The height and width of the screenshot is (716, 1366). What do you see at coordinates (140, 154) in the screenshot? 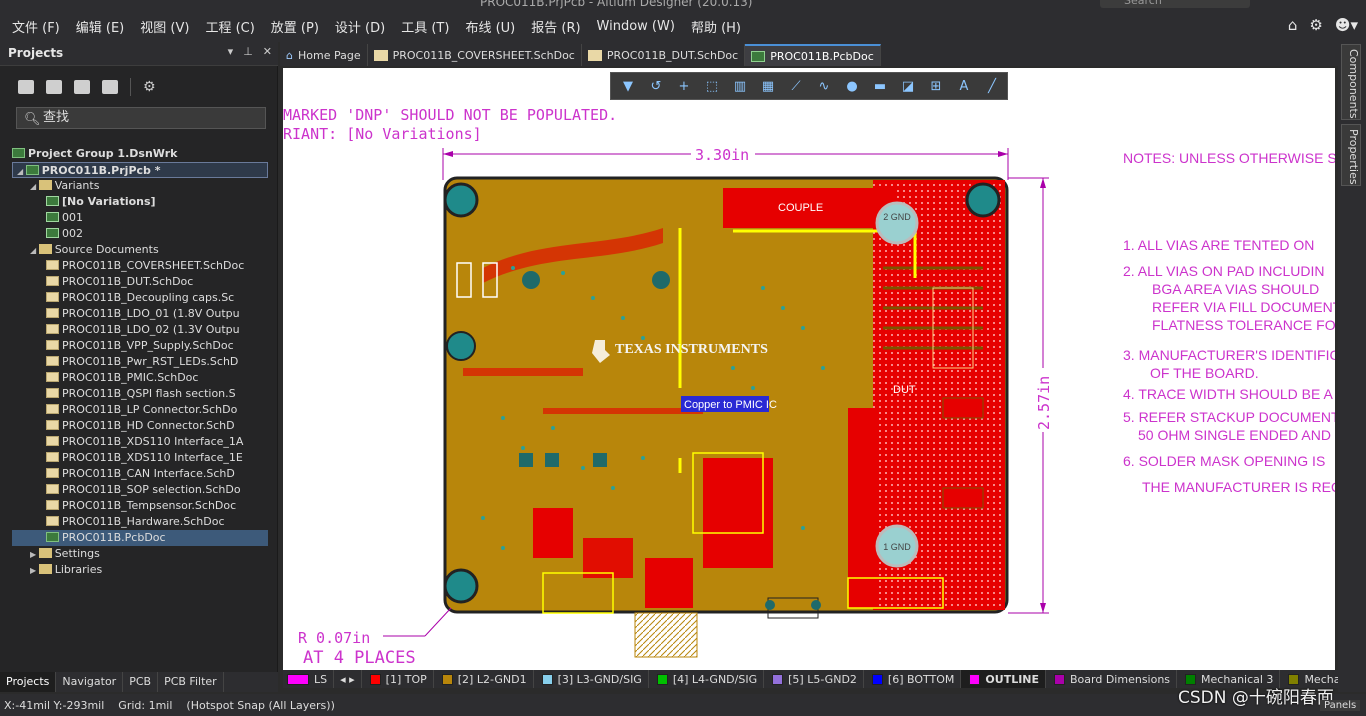
I see `tree-item-group: Project Group 1.DsnWrk` at bounding box center [140, 154].